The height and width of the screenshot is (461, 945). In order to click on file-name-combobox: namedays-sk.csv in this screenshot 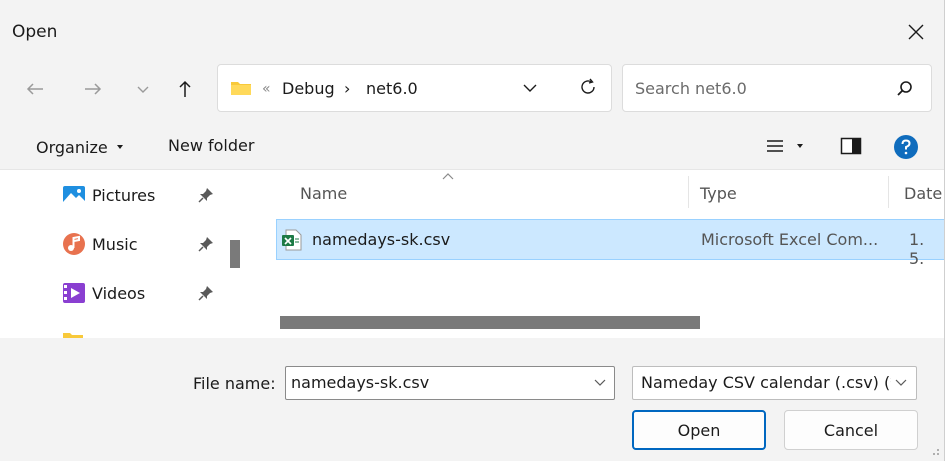, I will do `click(450, 383)`.